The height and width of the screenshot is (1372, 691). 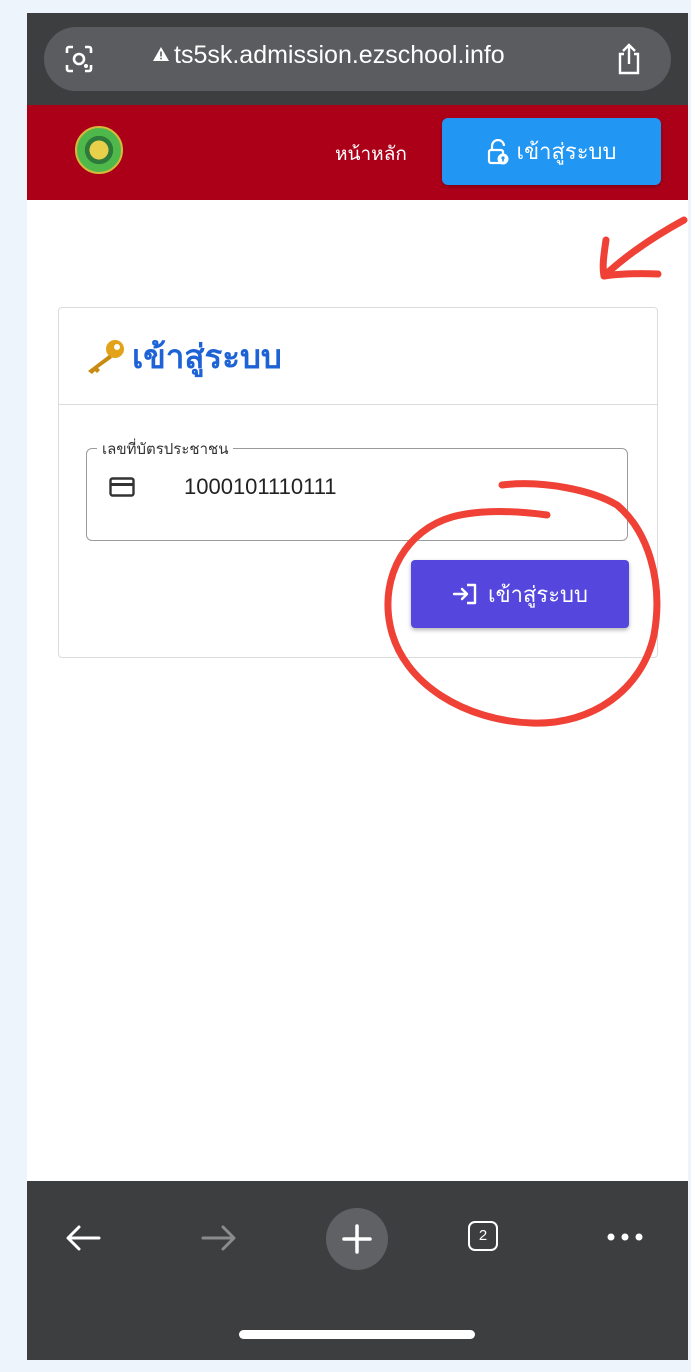 I want to click on browser-top-bar: ts5sk.admission.ezschool.info, so click(x=357, y=59).